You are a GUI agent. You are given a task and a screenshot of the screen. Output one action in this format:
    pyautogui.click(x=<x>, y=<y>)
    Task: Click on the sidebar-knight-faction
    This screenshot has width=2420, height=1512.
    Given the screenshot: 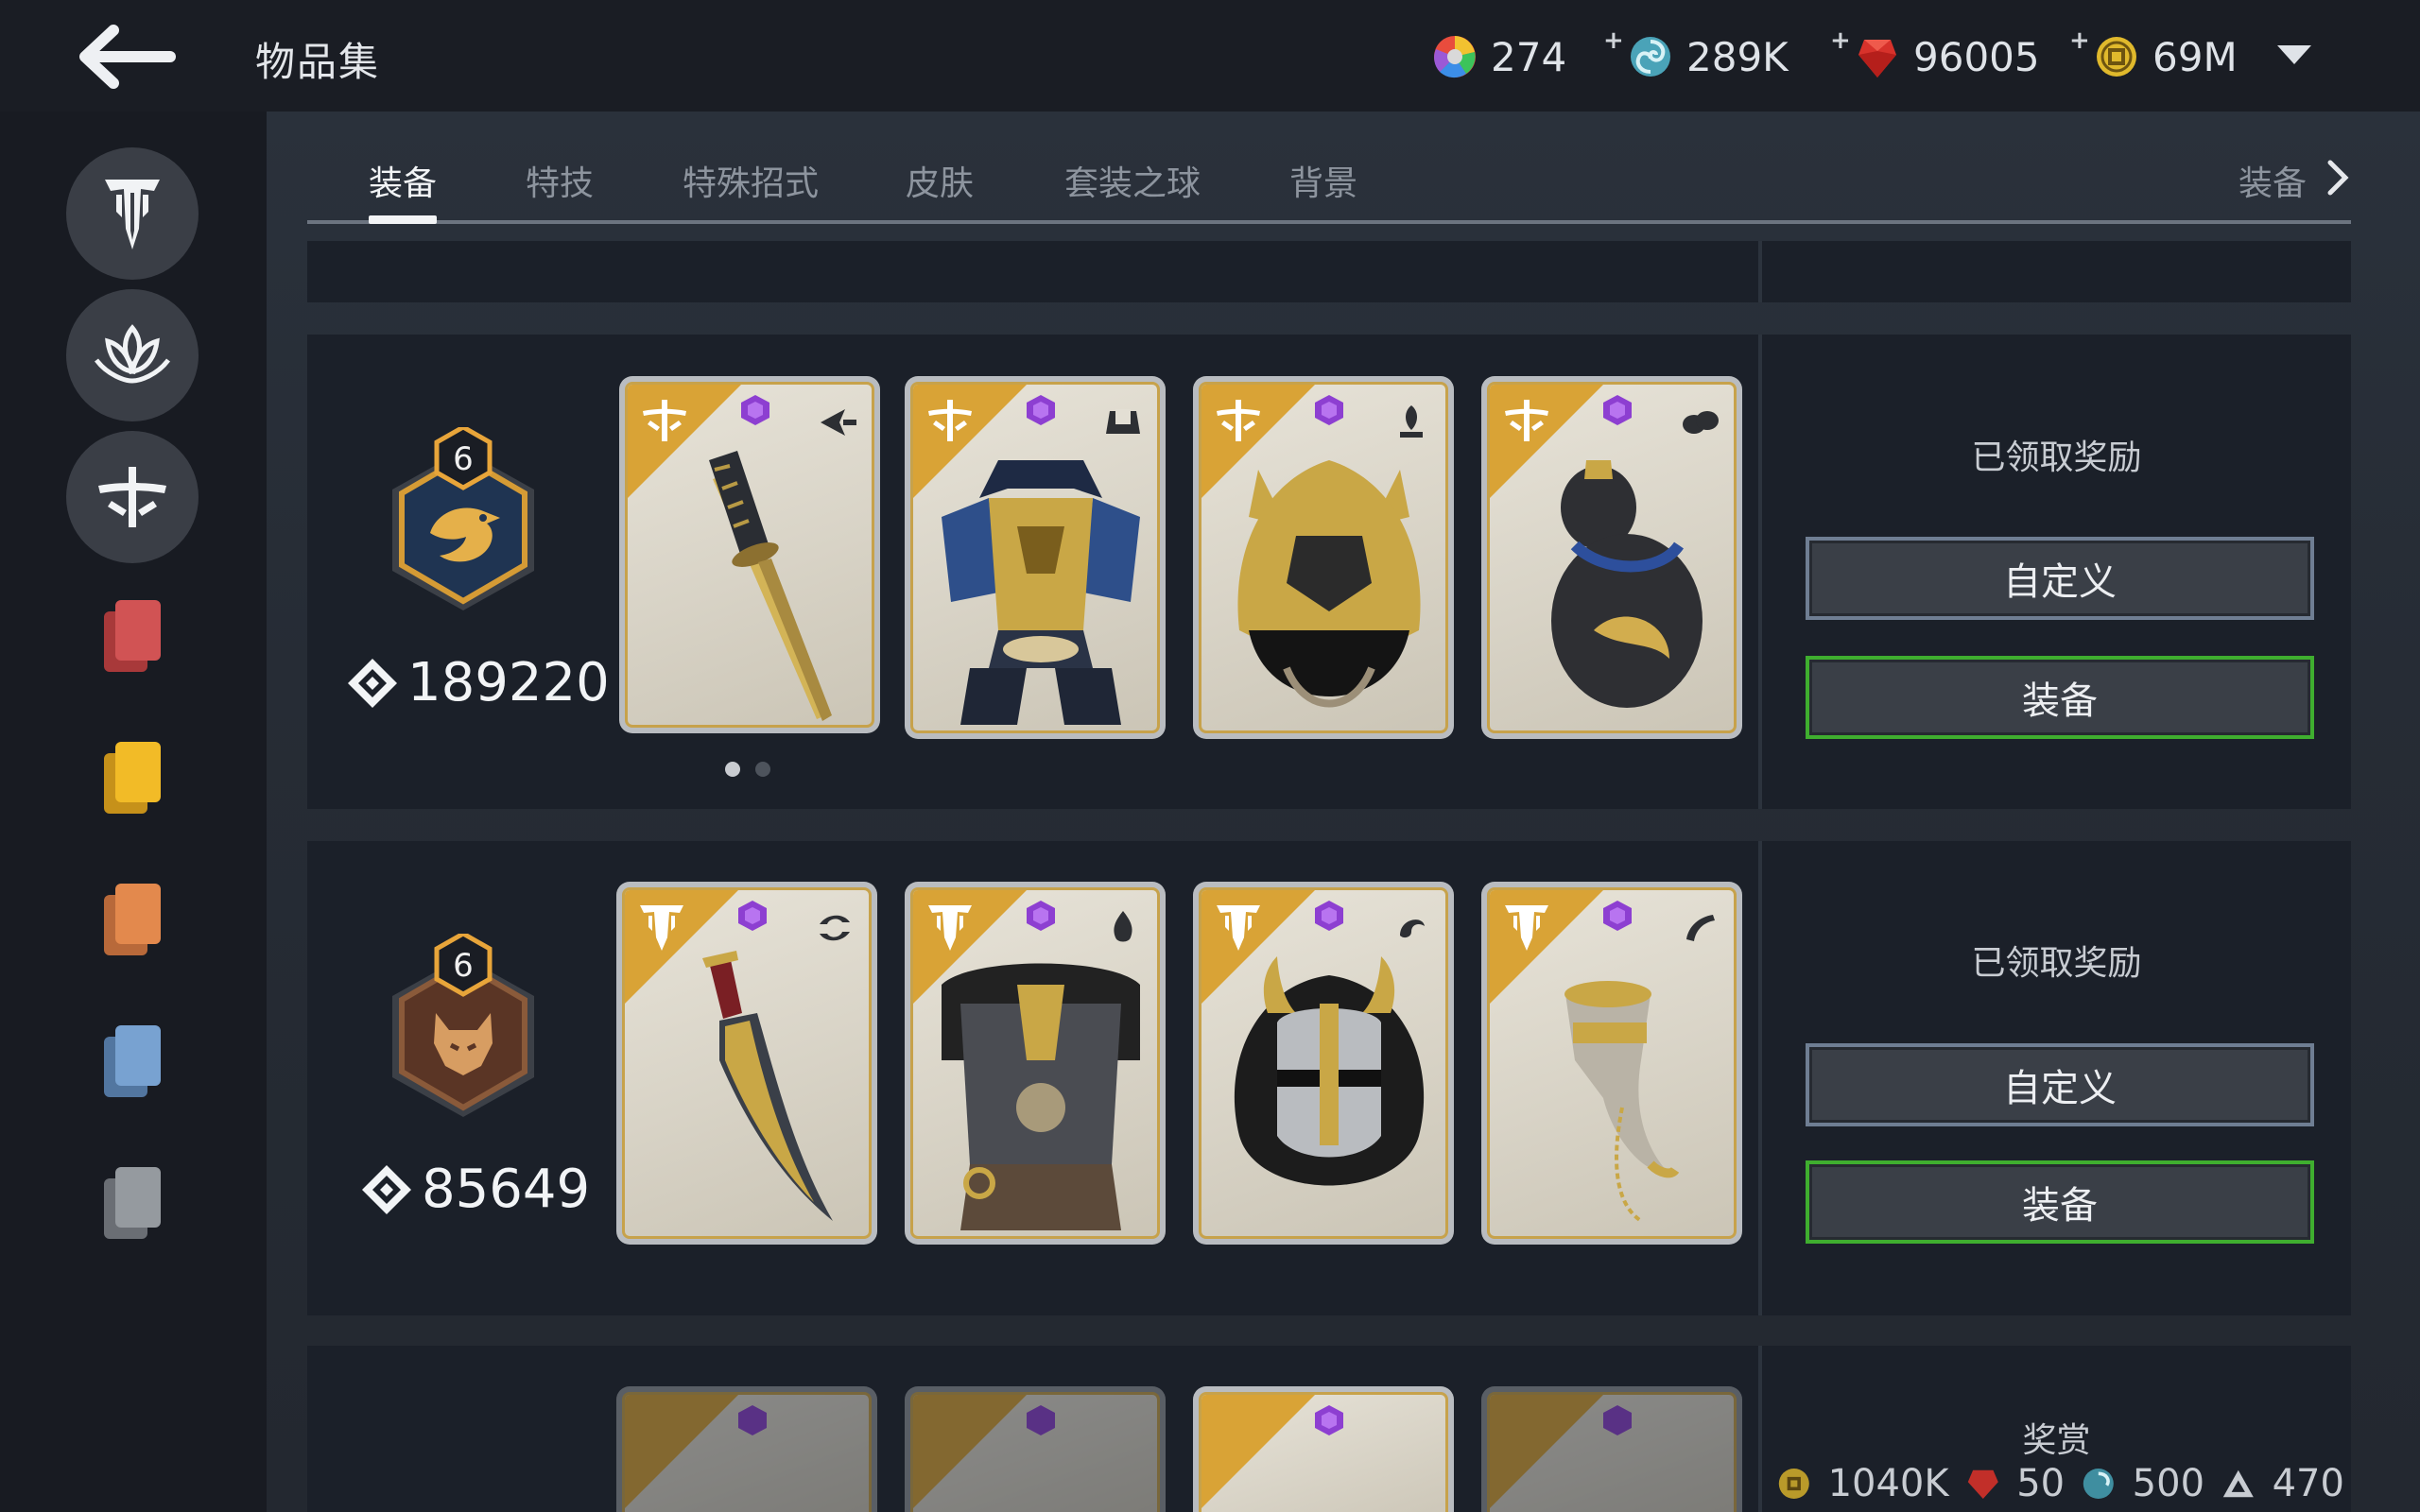 What is the action you would take?
    pyautogui.click(x=132, y=213)
    